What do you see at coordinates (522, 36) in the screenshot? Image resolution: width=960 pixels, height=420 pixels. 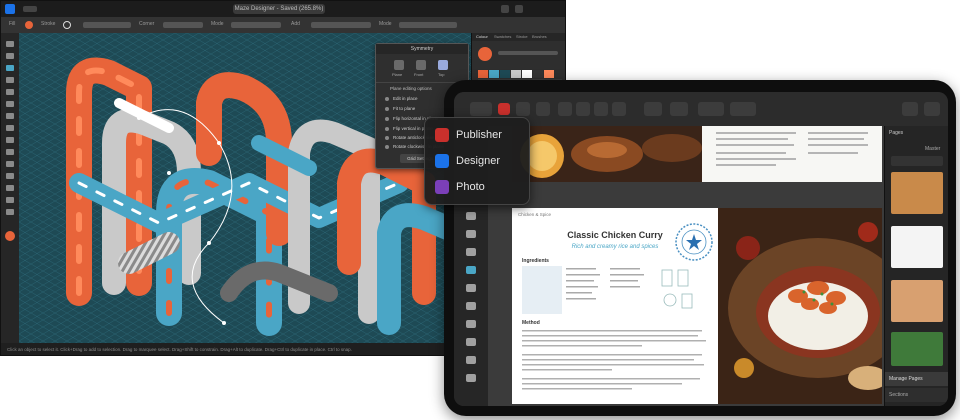 I see `tab-stroke: Stroke` at bounding box center [522, 36].